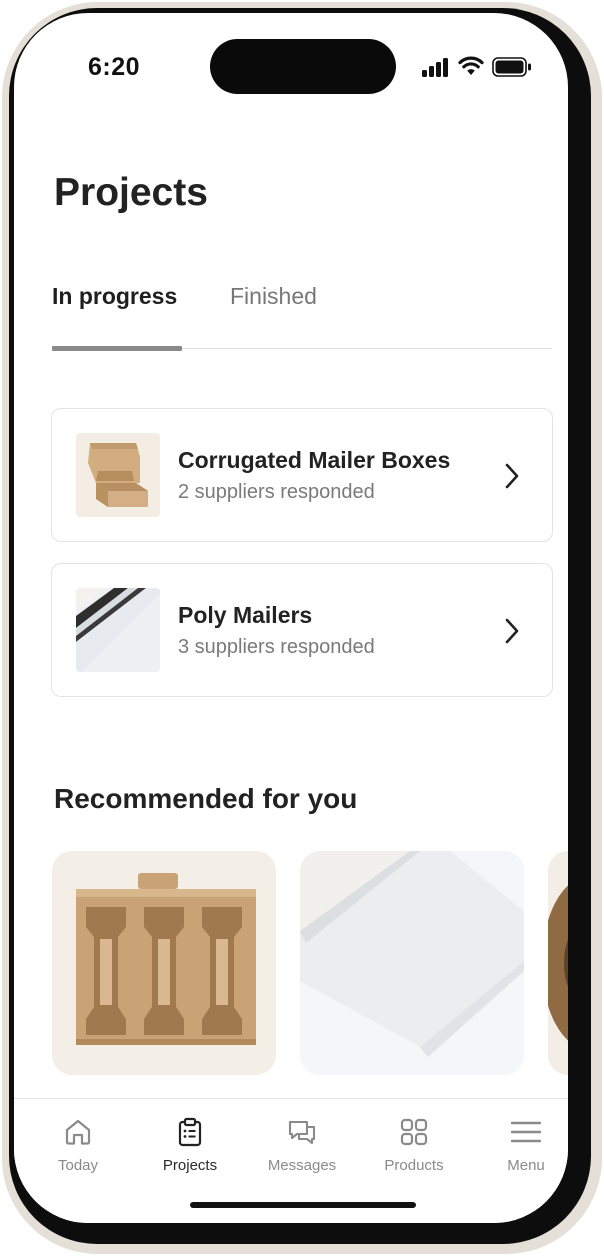  I want to click on cellular-signal-icon, so click(436, 67).